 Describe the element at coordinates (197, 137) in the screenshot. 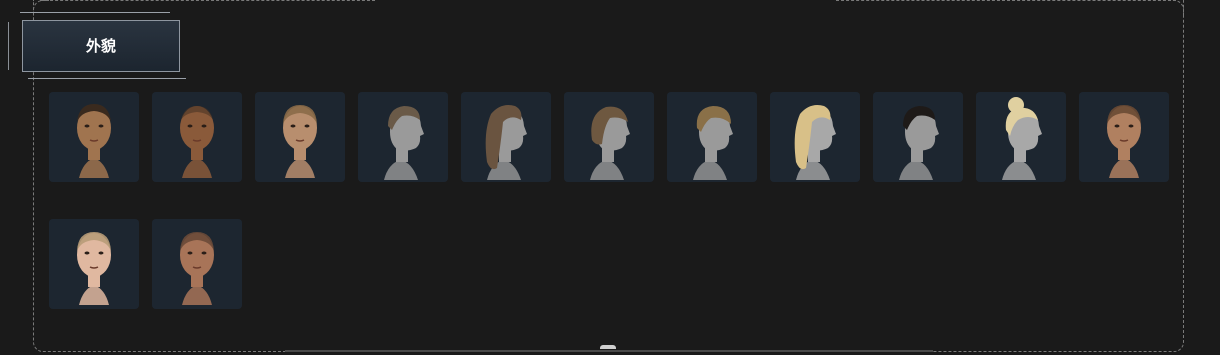

I see `head-preset-male-2-thumbnail` at that location.